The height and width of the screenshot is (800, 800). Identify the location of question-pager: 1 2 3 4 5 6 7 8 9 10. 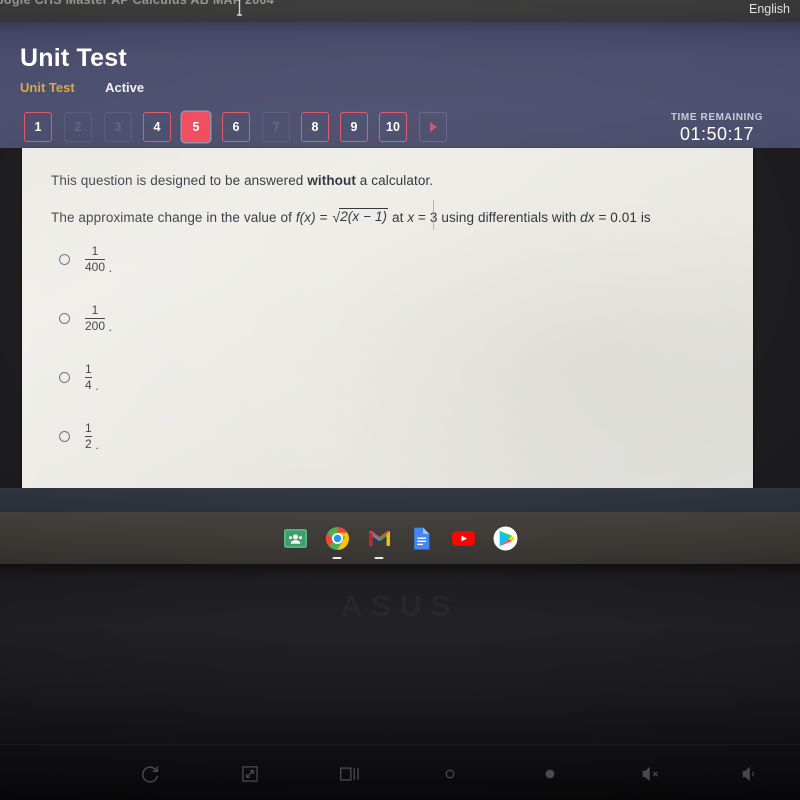
(232, 130).